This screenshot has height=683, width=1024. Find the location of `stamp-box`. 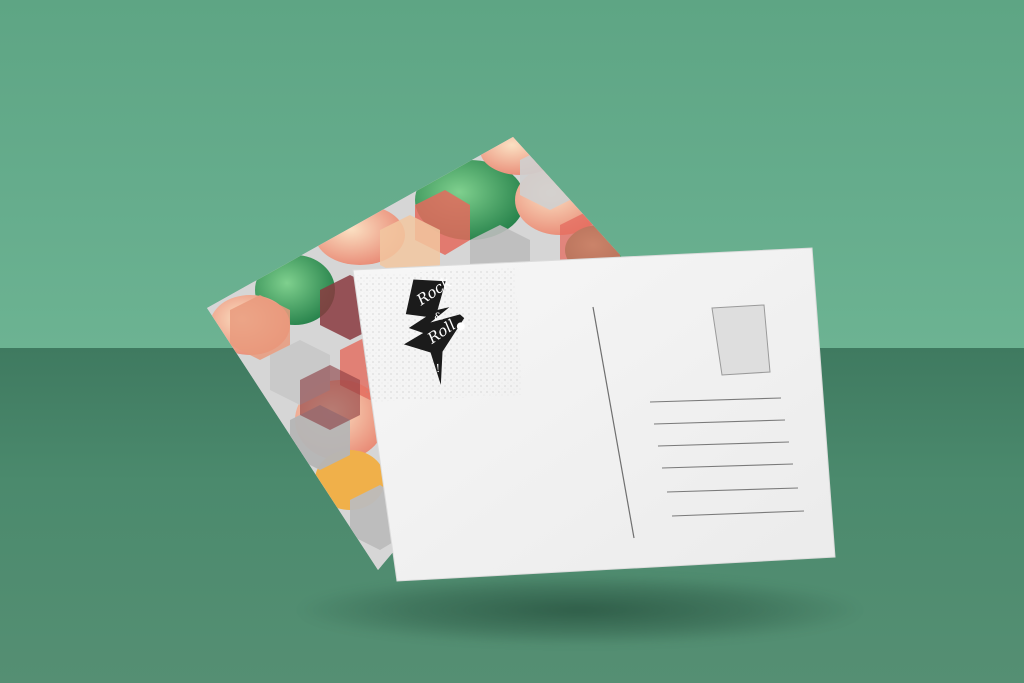

stamp-box is located at coordinates (741, 340).